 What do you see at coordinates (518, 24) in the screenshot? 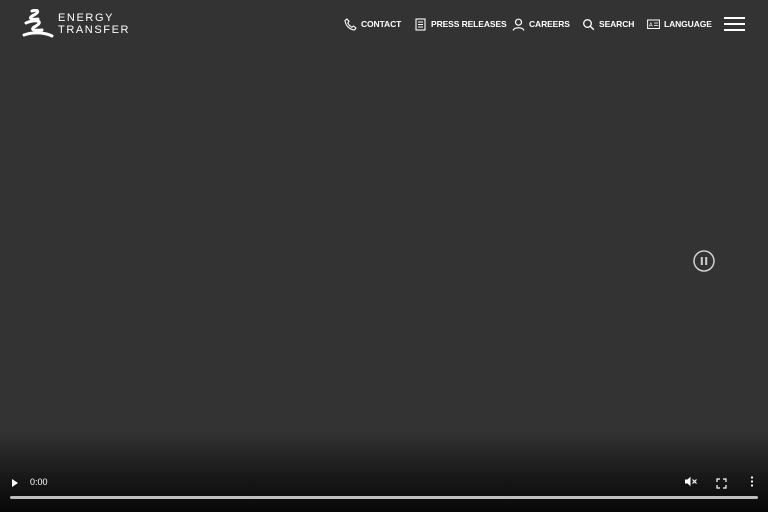
I see `user-icon` at bounding box center [518, 24].